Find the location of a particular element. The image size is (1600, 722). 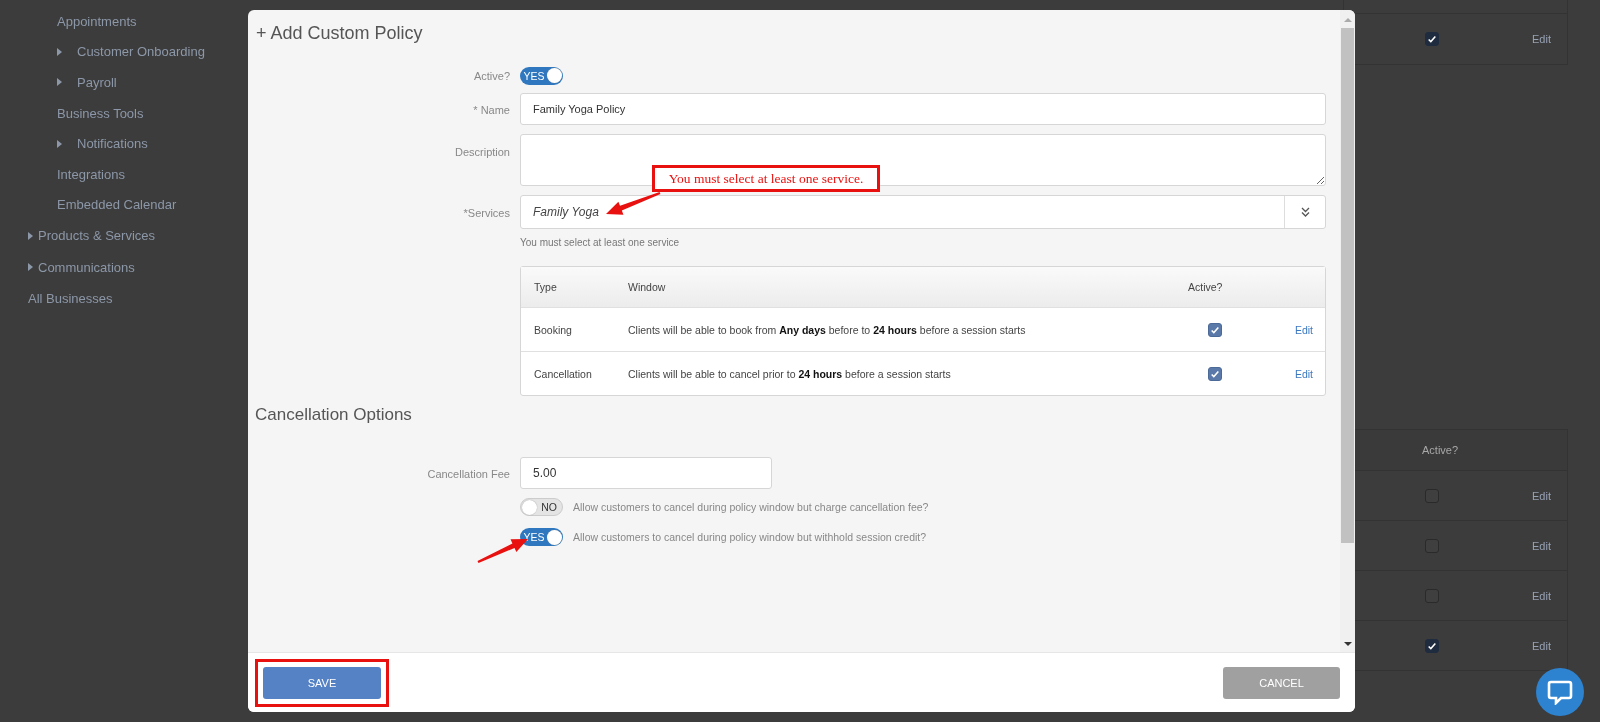

help-text: You must select at least one service is located at coordinates (600, 242).